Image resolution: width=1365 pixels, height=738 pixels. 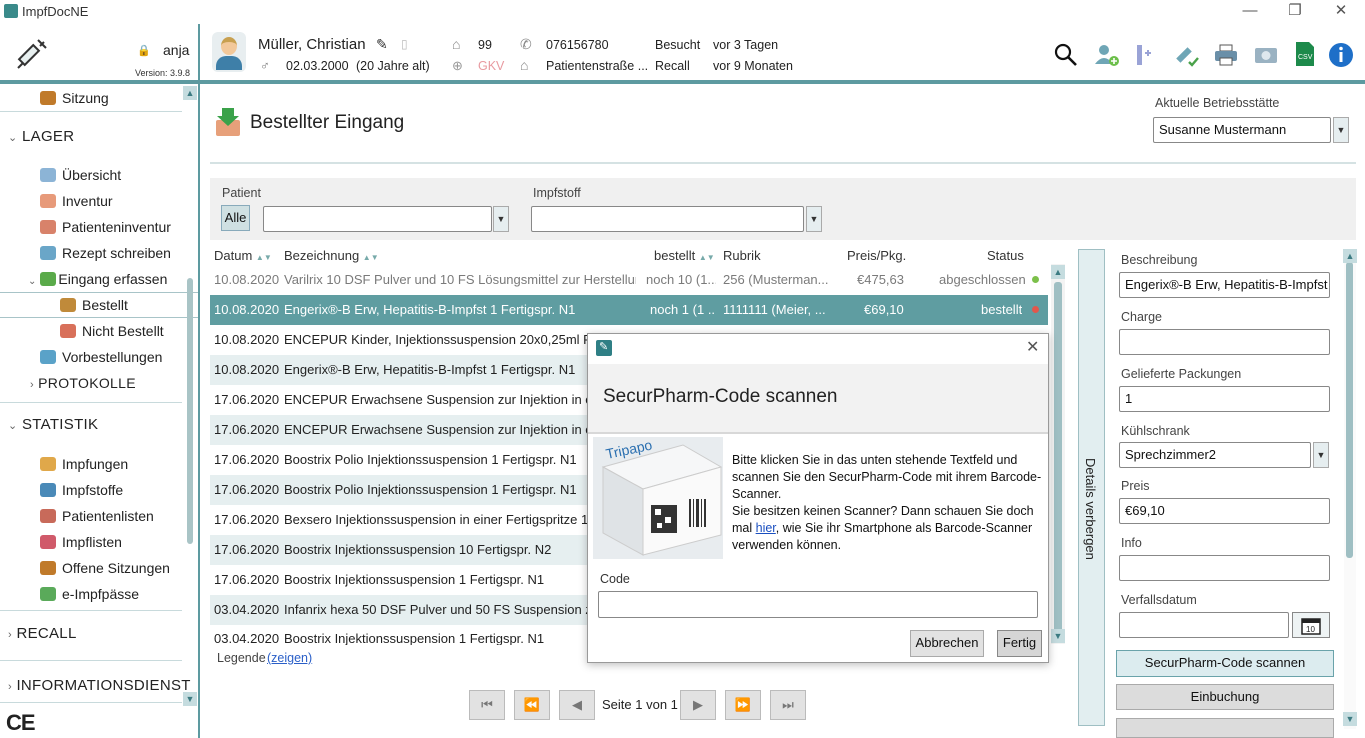 I want to click on col-header-date: Datum ▲▼, so click(x=243, y=255).